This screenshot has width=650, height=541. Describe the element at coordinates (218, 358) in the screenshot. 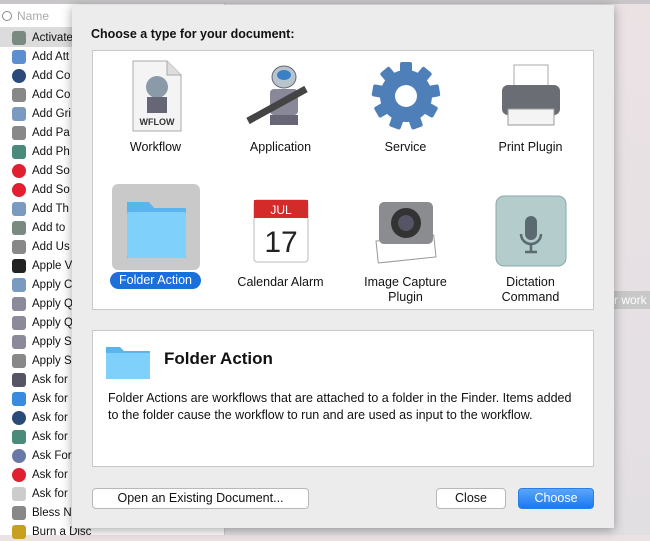

I see `description-title: Folder Action` at that location.